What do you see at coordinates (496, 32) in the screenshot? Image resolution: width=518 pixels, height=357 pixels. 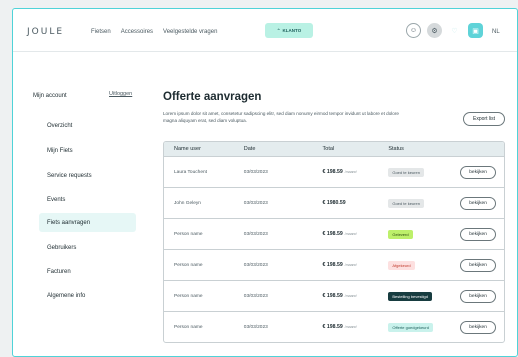 I see `language-selector: NL` at bounding box center [496, 32].